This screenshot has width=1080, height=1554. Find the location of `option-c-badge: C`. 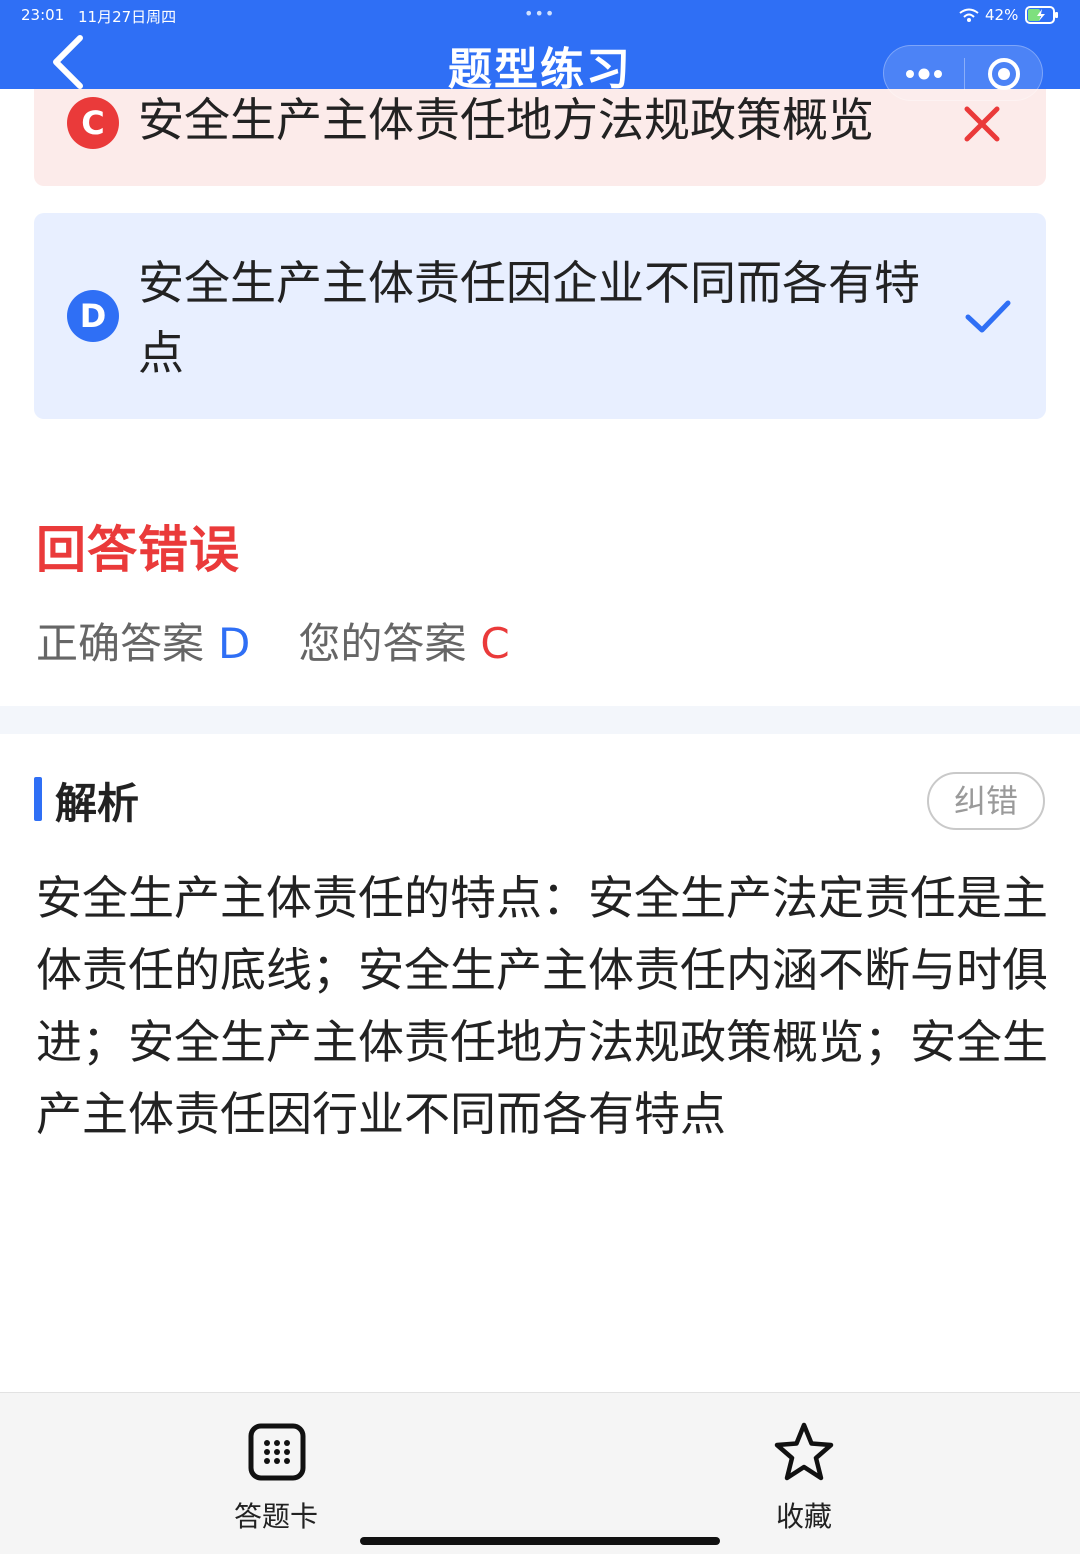

option-c-badge: C is located at coordinates (93, 123).